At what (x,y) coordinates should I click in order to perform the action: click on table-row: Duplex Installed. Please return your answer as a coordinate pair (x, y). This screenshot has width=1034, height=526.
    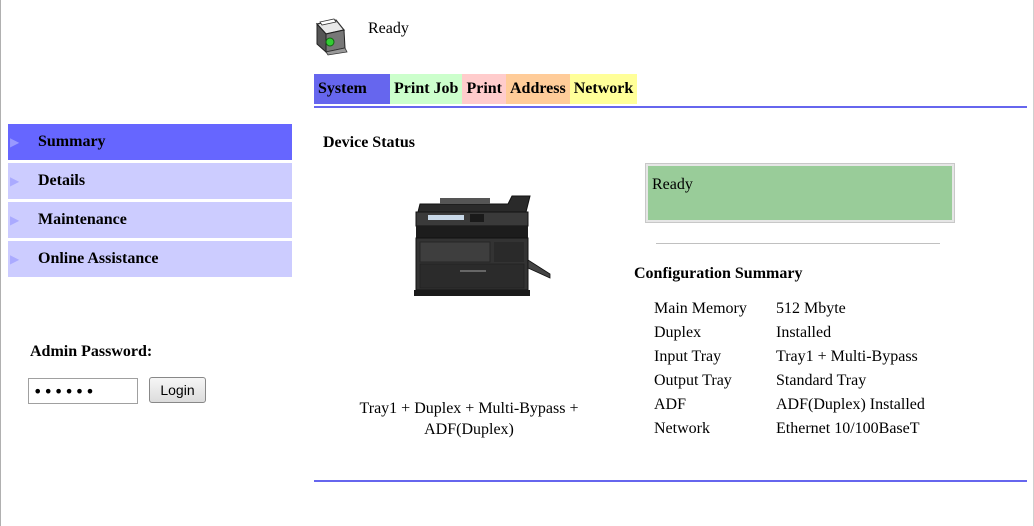
    Looking at the image, I should click on (789, 333).